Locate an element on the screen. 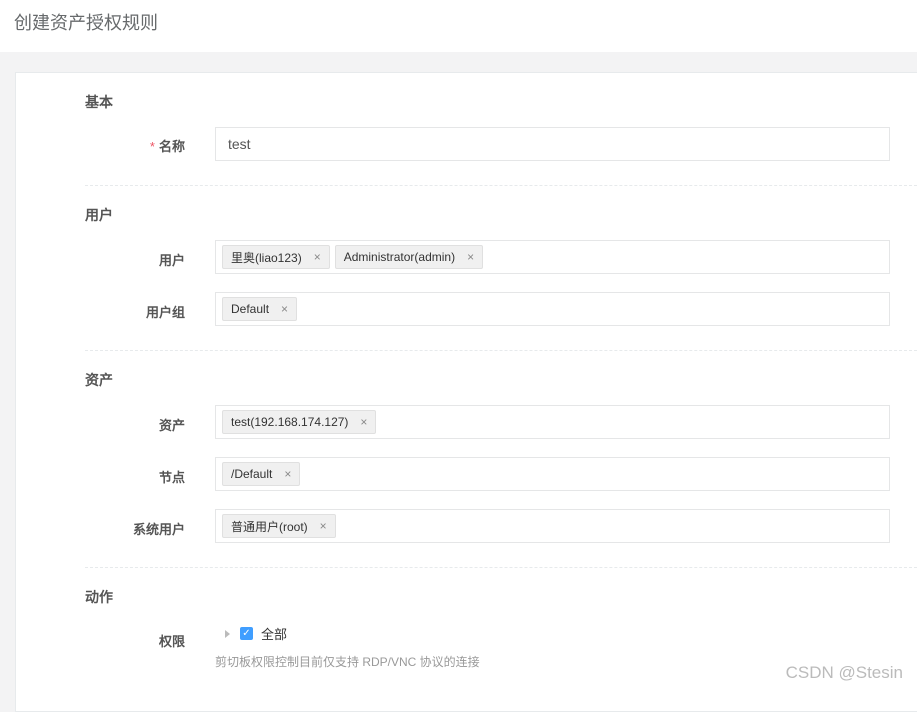 This screenshot has height=712, width=917. watermark: CSDN @Stesin is located at coordinates (844, 672).